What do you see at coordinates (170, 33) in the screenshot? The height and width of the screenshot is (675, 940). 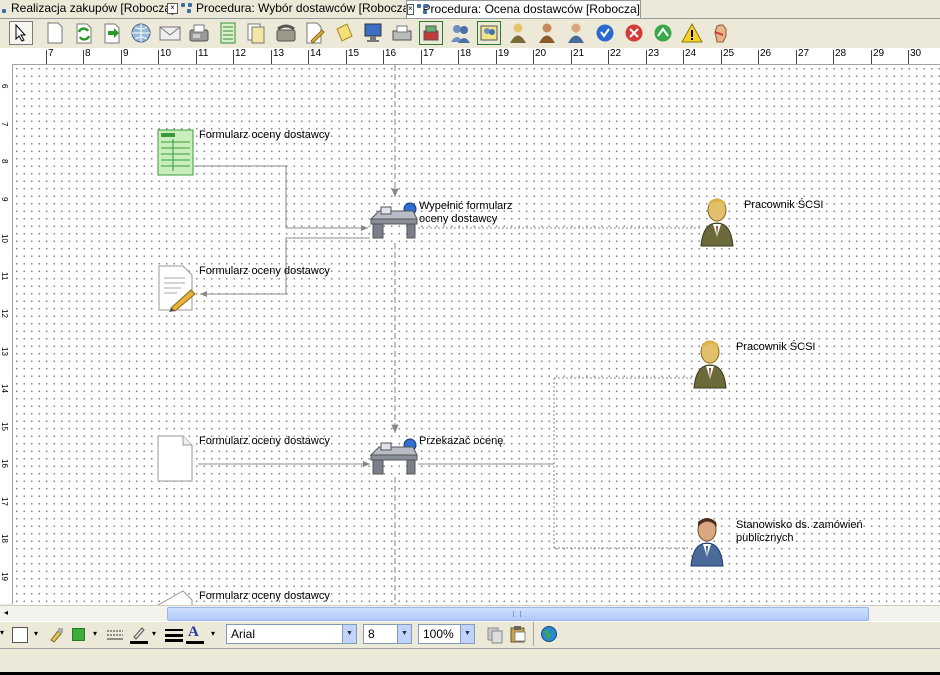 I see `envelope-icon` at bounding box center [170, 33].